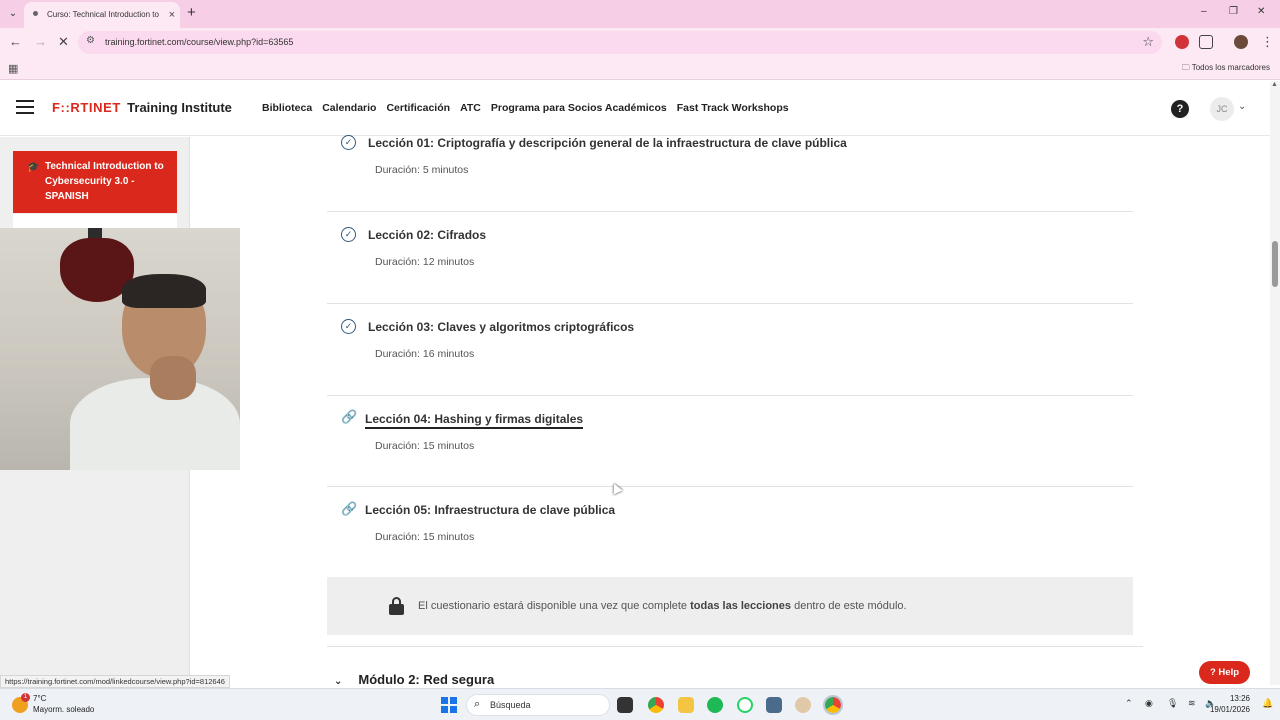 The height and width of the screenshot is (720, 1280). Describe the element at coordinates (579, 108) in the screenshot. I see `nav-programa-socios: Programa para Socios Académicos` at that location.